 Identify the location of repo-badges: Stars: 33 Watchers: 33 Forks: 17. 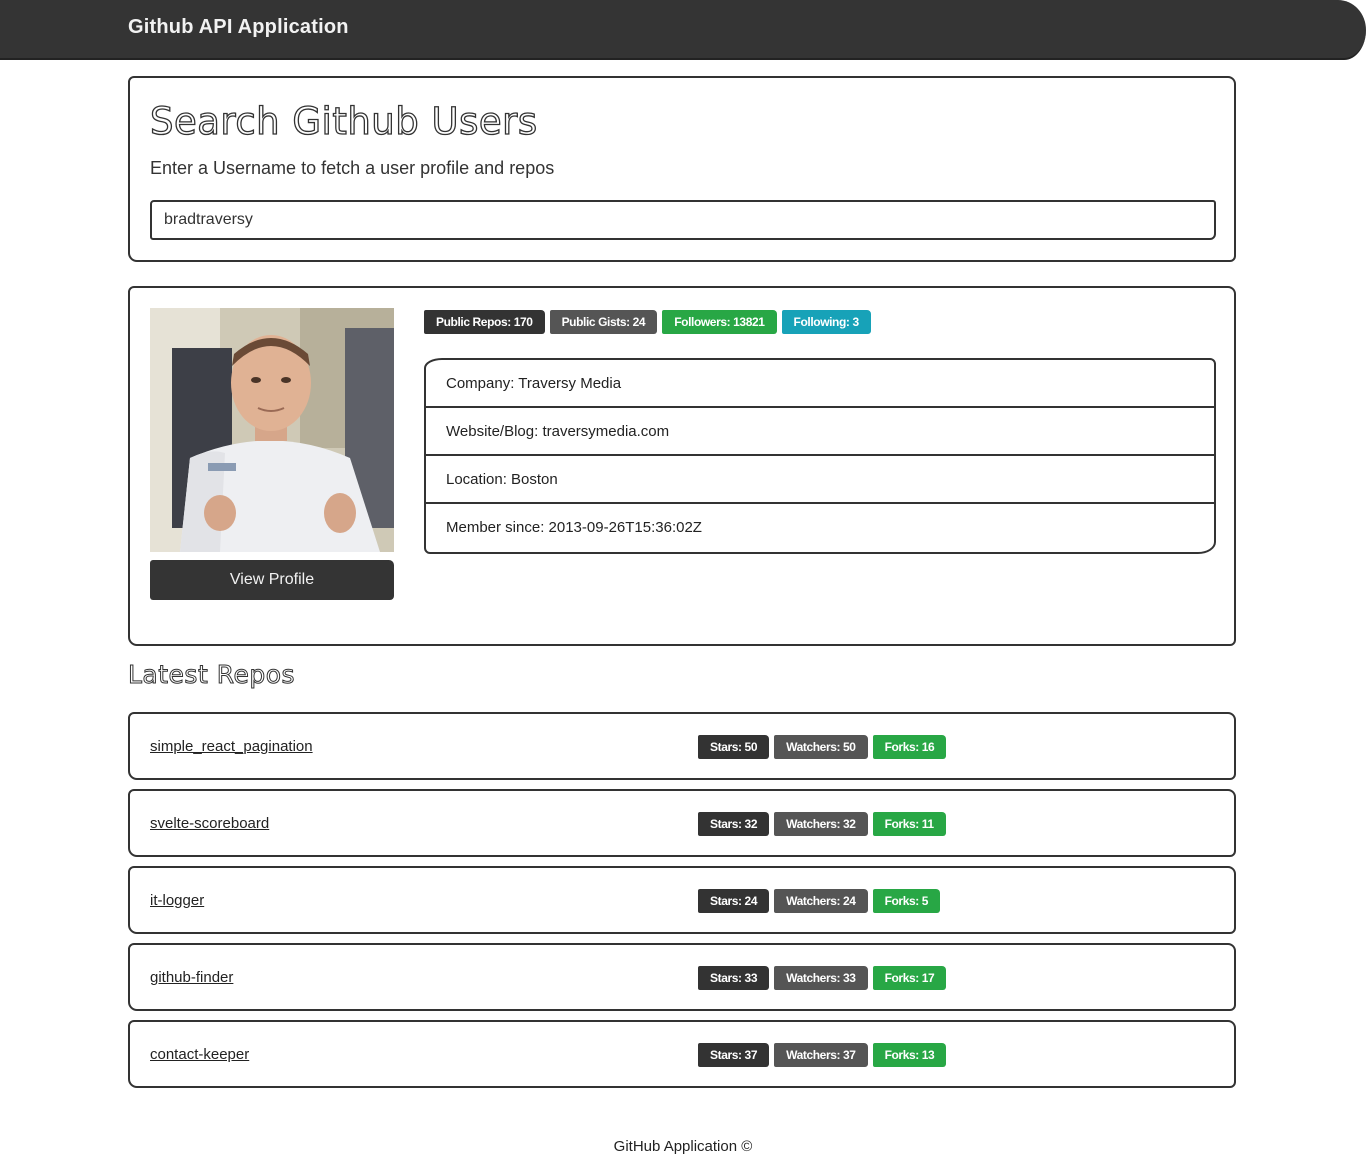
(822, 978).